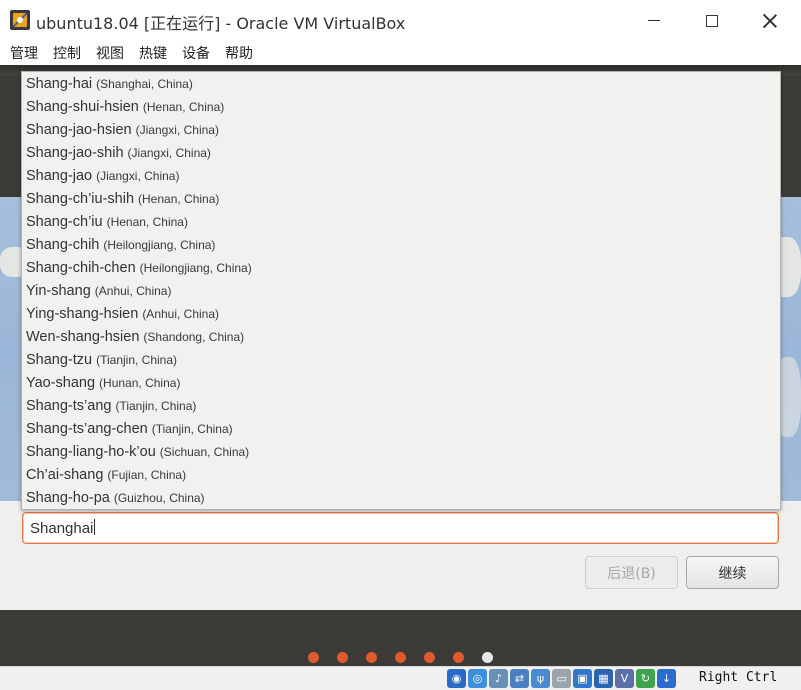  Describe the element at coordinates (79, 129) in the screenshot. I see `suggestion-city-name: Shang-jao-hsien` at that location.